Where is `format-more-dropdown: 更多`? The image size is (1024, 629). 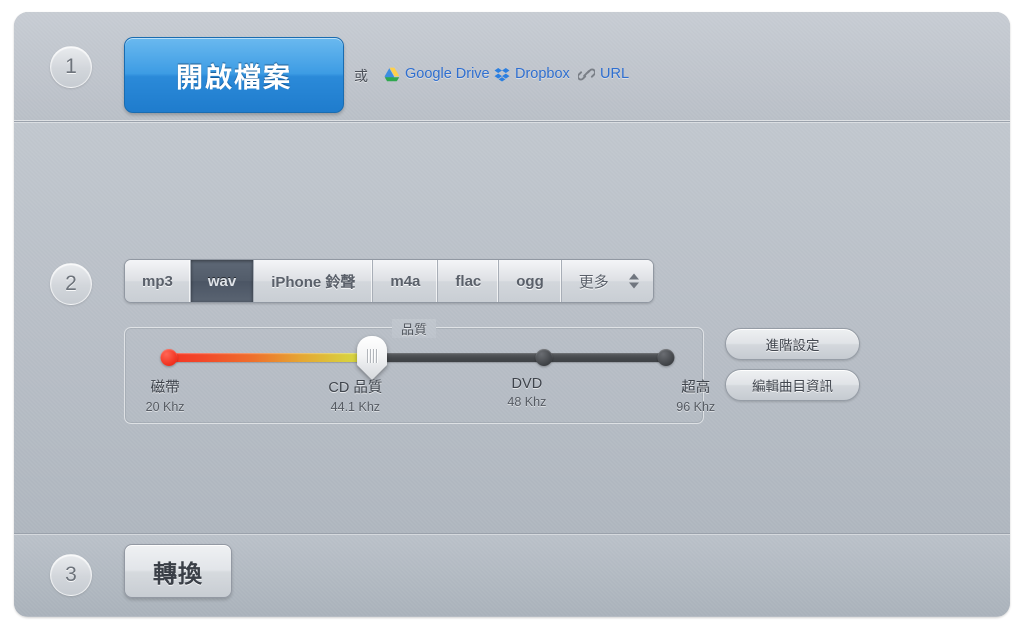
format-more-dropdown: 更多 is located at coordinates (607, 281).